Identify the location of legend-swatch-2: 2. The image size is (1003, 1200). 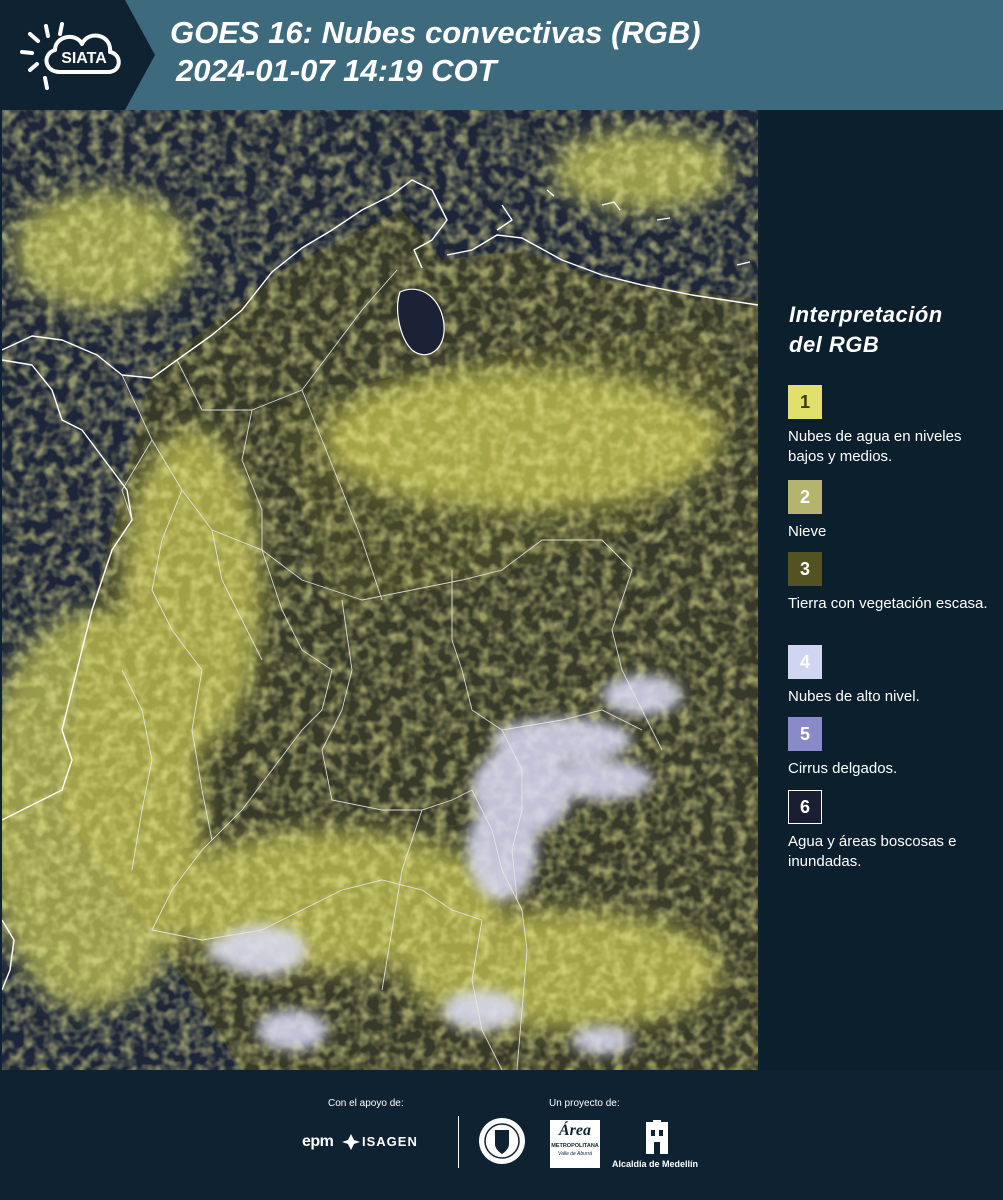
(805, 497).